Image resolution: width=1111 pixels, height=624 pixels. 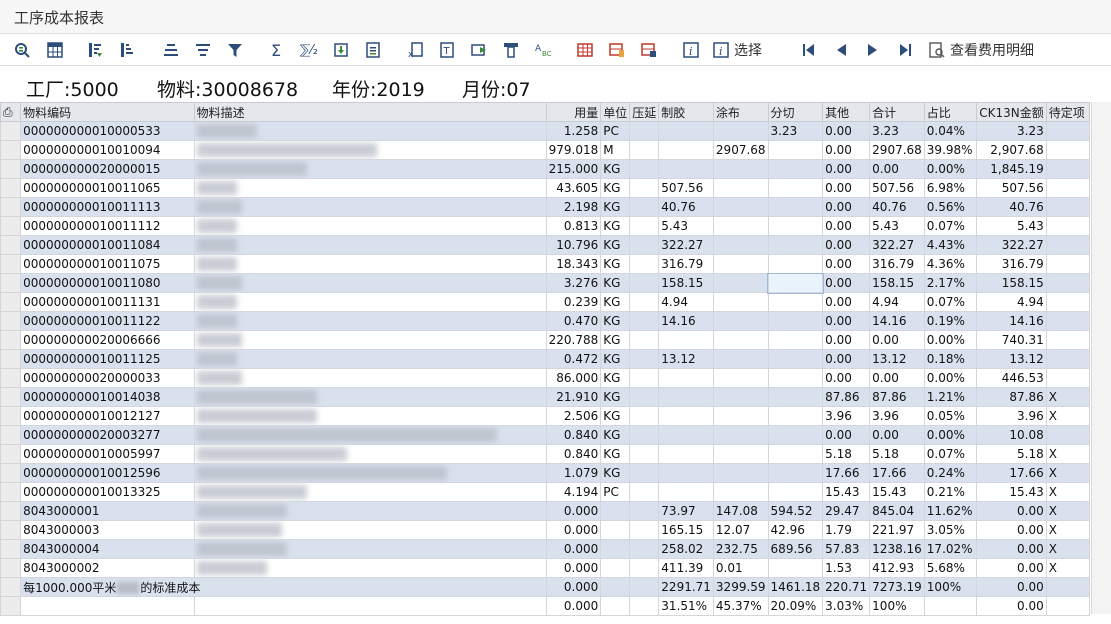 What do you see at coordinates (897, 587) in the screenshot?
I see `value-cell: 7273.19` at bounding box center [897, 587].